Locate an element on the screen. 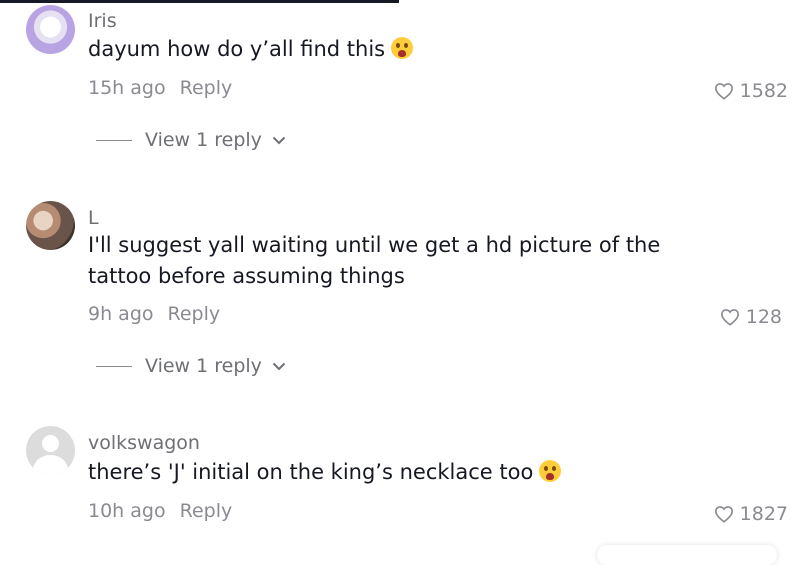 The image size is (804, 565). comment-meta: 9h ago Reply is located at coordinates (154, 314).